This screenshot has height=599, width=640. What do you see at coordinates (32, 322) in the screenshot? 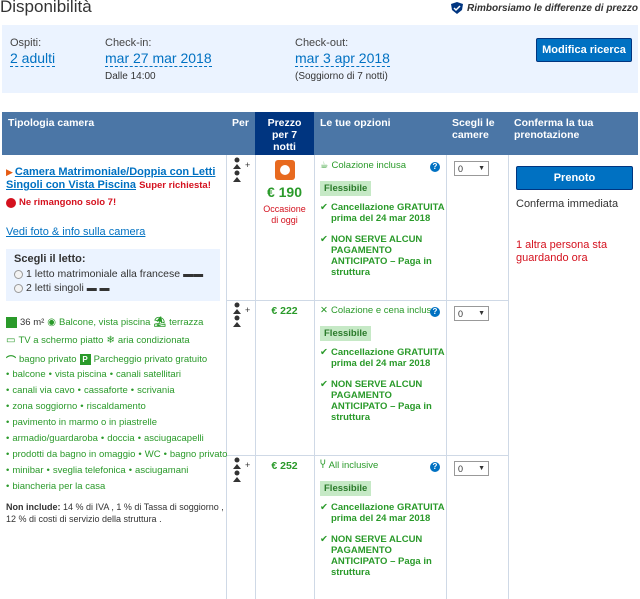
I see `room-size: 36 m²` at bounding box center [32, 322].